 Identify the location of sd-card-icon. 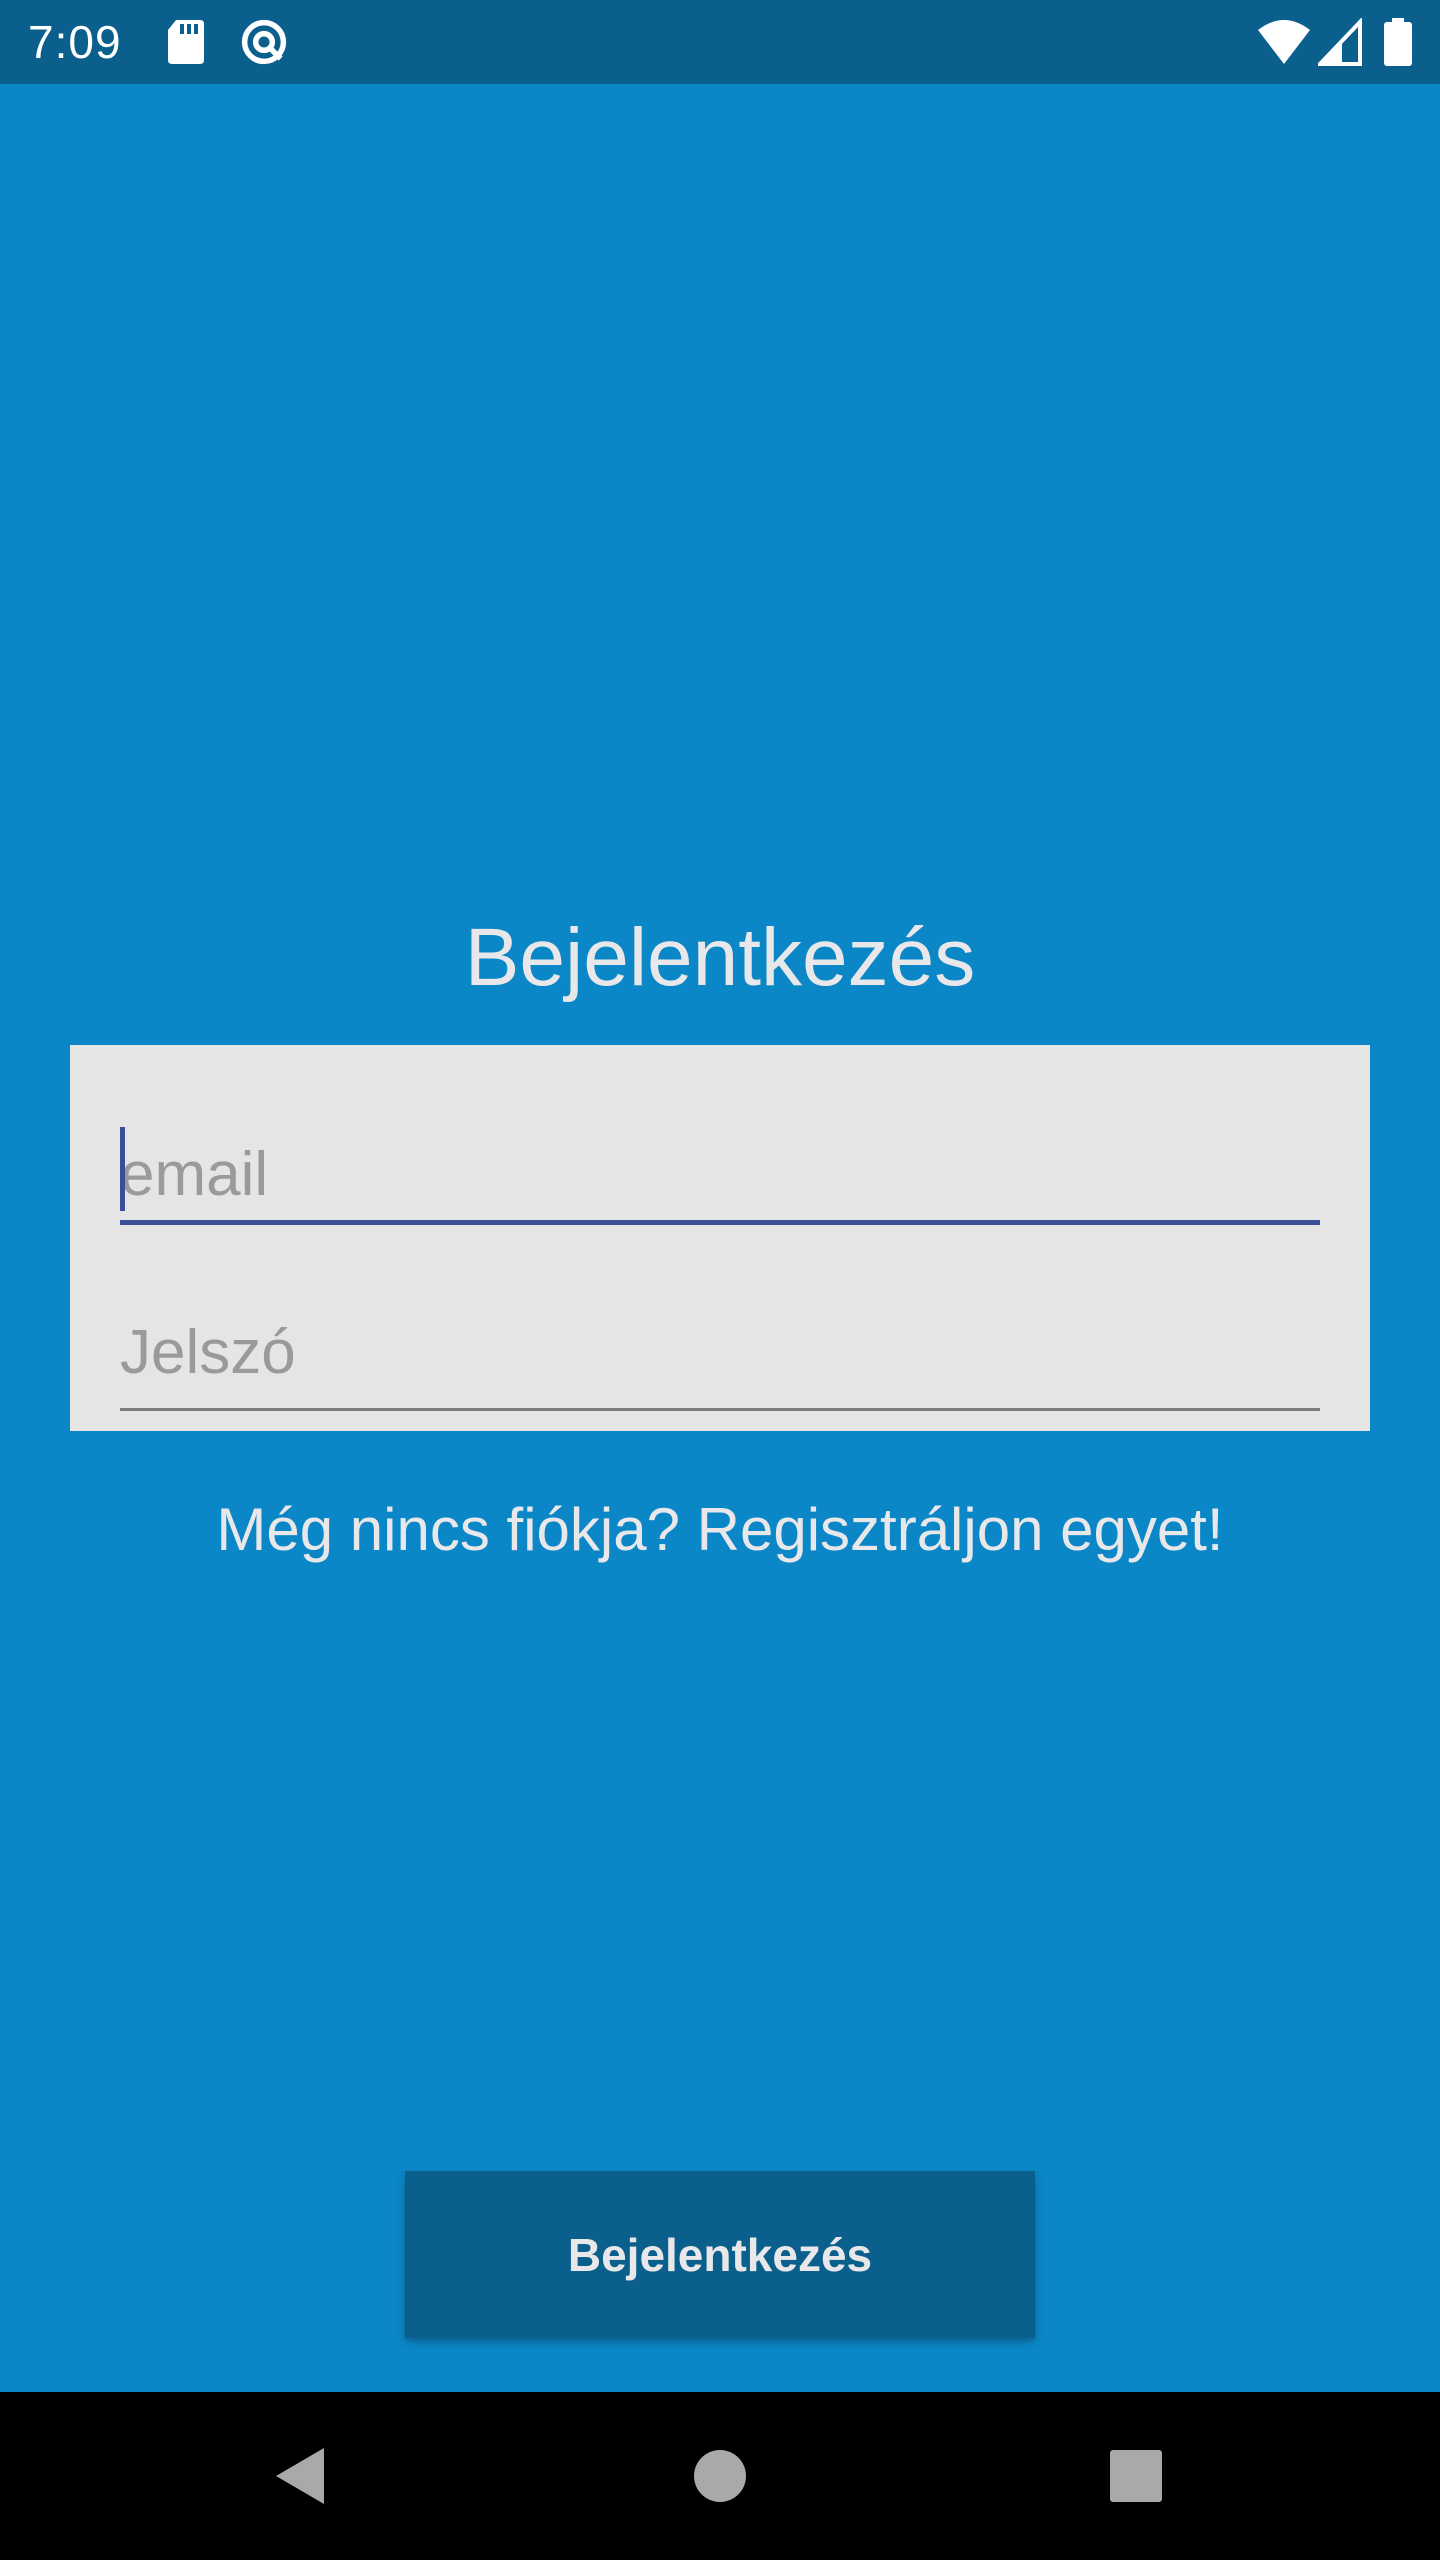
(186, 42).